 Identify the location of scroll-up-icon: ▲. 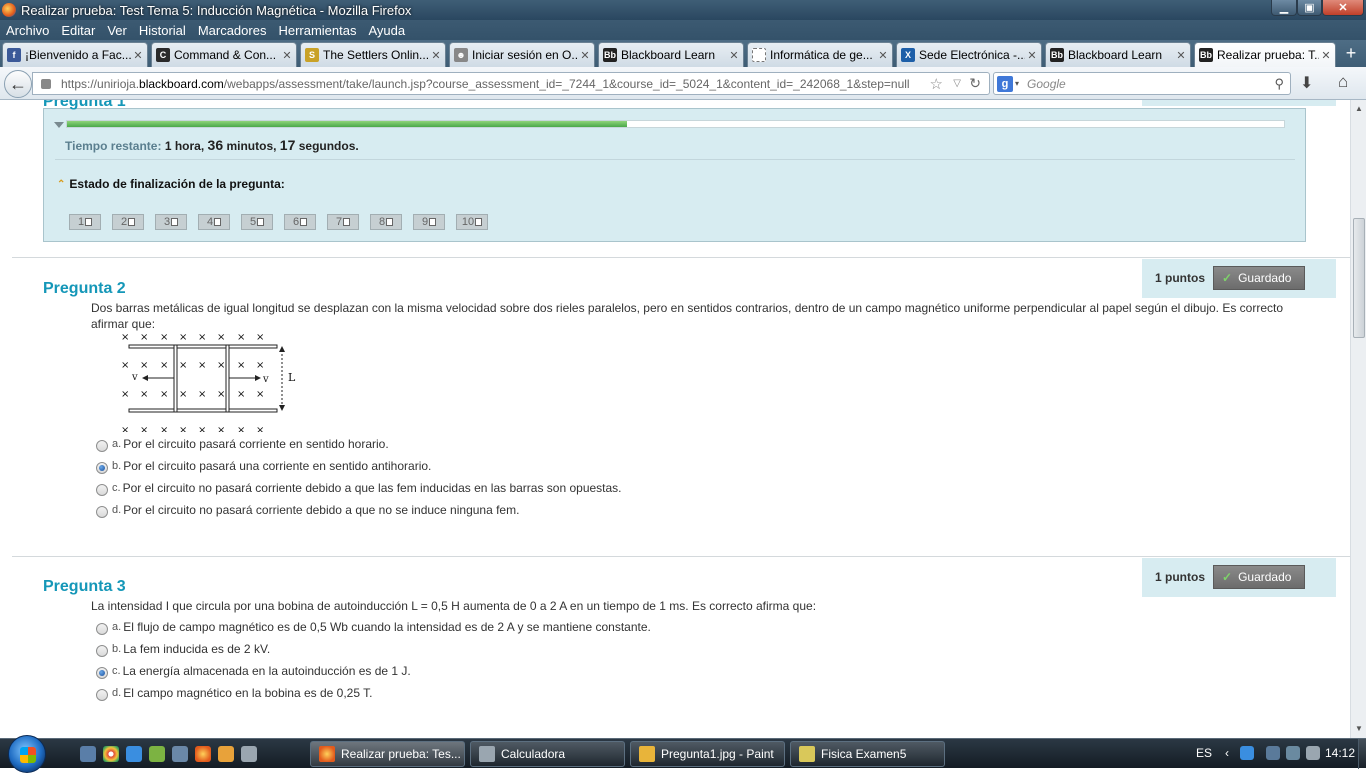
(1359, 108).